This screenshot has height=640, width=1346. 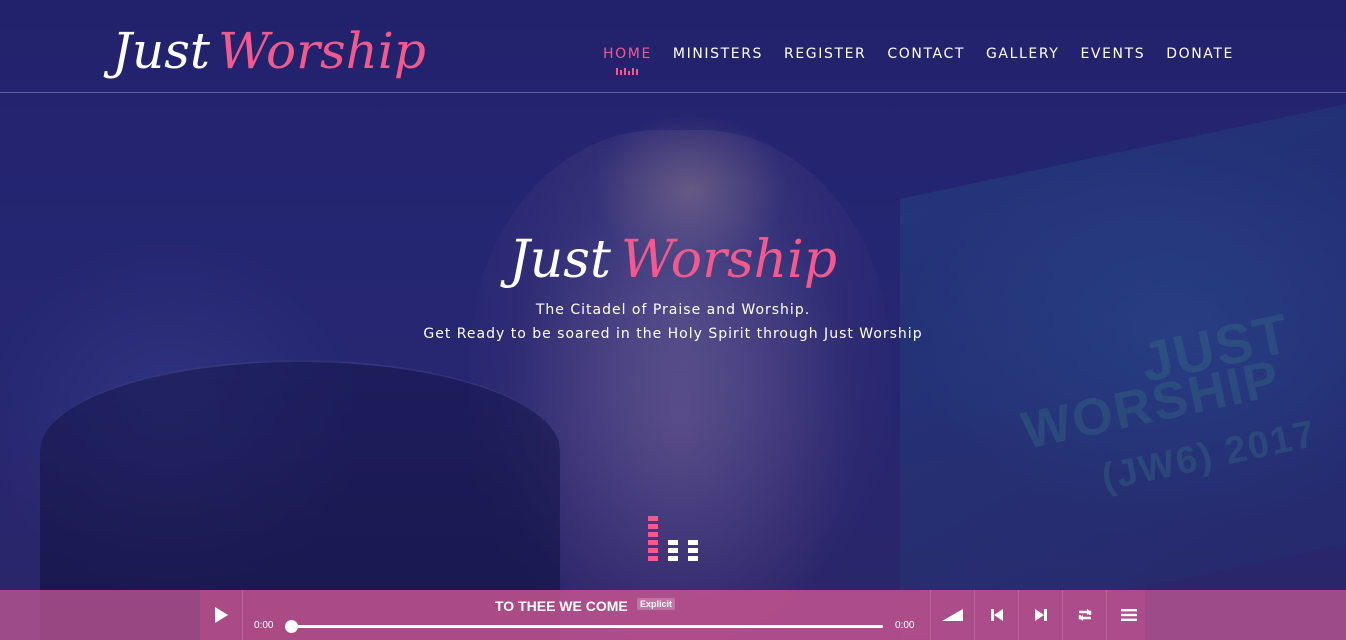 I want to click on nav-item-label: REGISTER, so click(x=825, y=54).